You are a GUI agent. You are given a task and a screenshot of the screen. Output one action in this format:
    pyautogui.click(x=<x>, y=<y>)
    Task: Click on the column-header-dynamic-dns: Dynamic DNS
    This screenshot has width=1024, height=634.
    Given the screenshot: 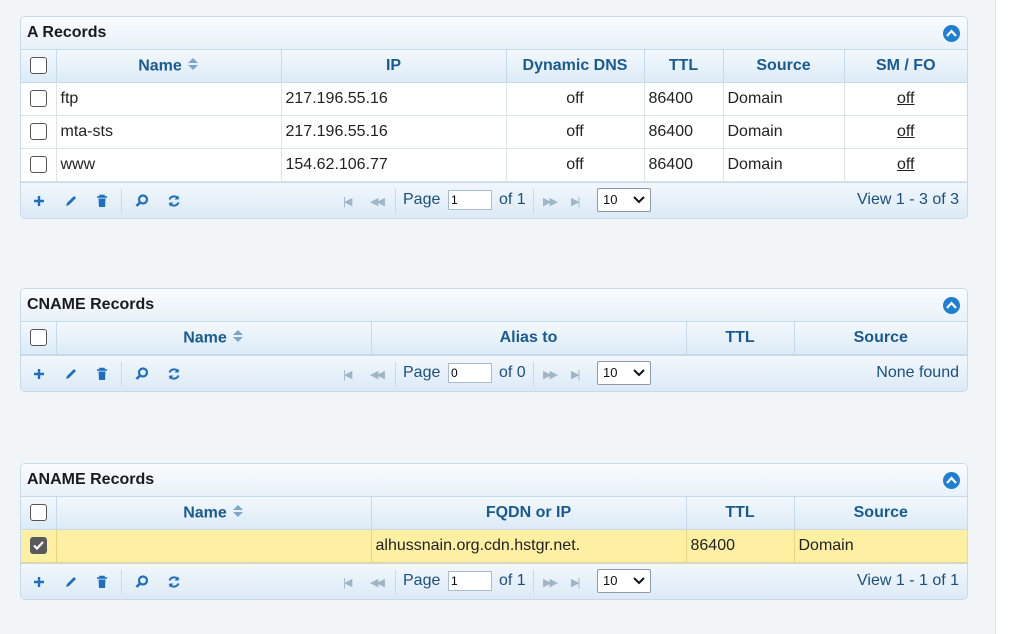 What is the action you would take?
    pyautogui.click(x=575, y=66)
    